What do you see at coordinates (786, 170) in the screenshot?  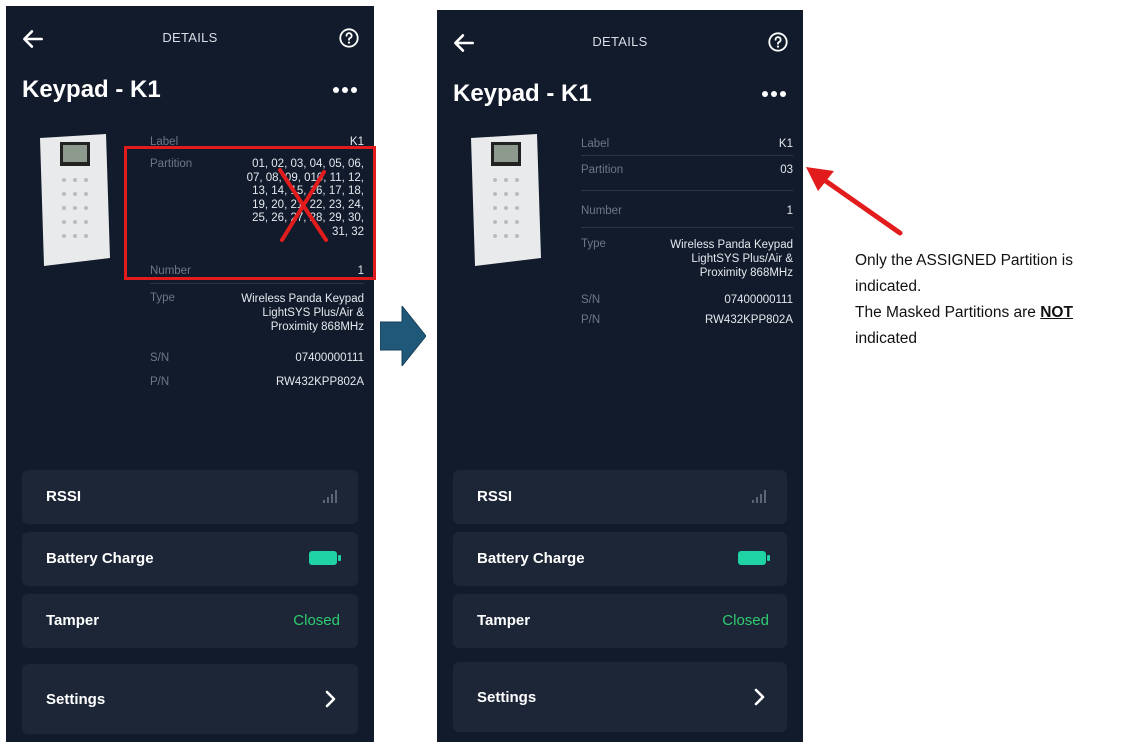 I see `partition-value: 03` at bounding box center [786, 170].